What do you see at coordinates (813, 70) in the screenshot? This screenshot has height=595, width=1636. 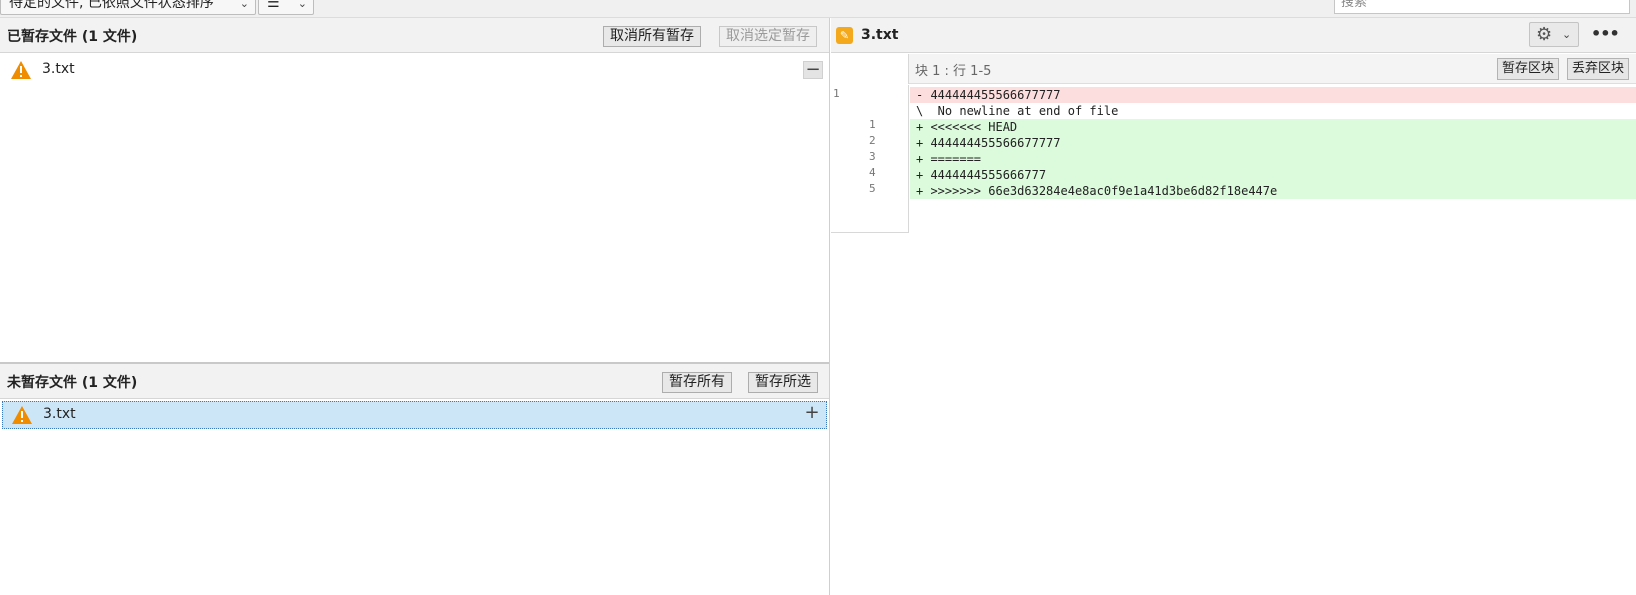 I see `unstage-file-minus-icon: −` at bounding box center [813, 70].